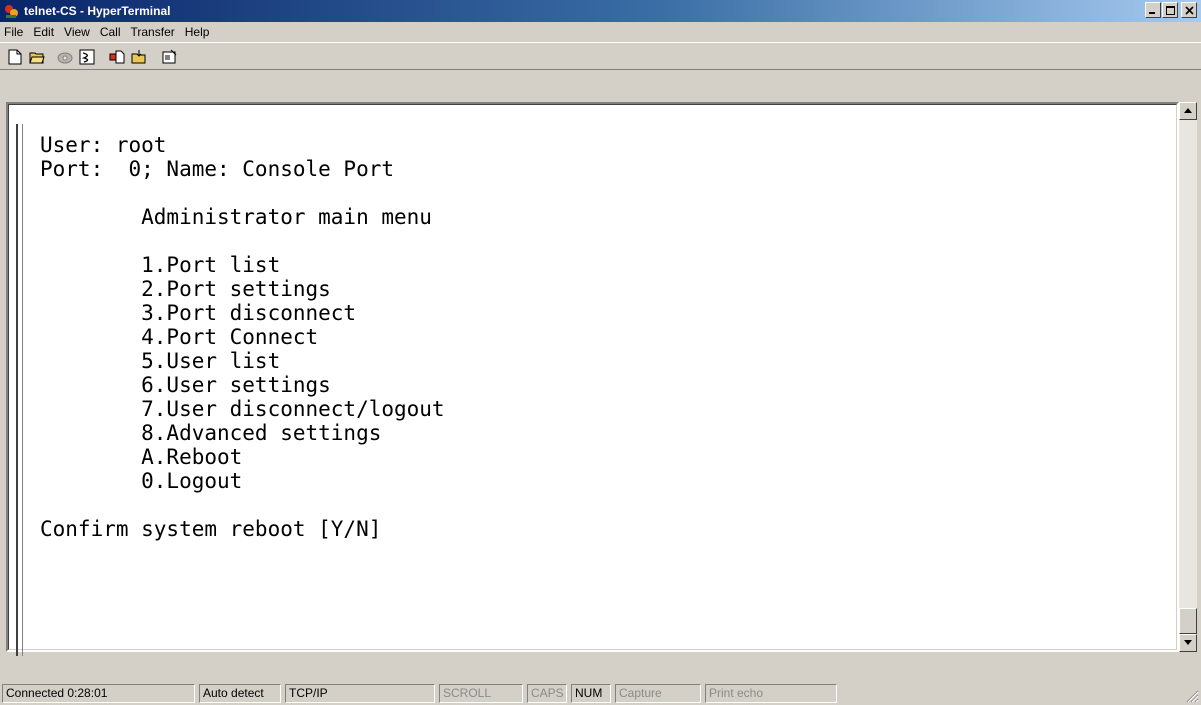  What do you see at coordinates (12, 11) in the screenshot?
I see `hyperterminal-app-icon` at bounding box center [12, 11].